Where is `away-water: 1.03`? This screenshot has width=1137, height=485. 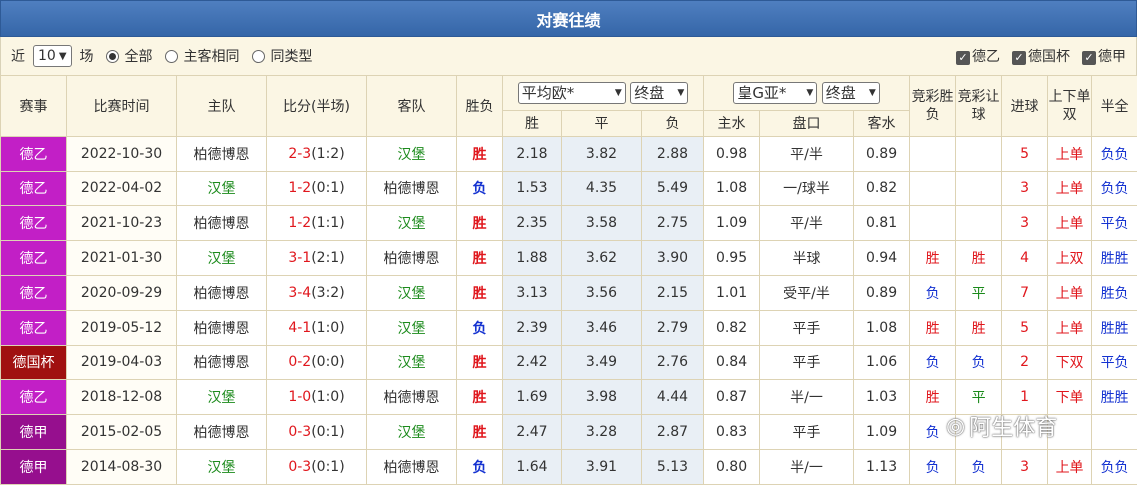
away-water: 1.03 is located at coordinates (882, 397).